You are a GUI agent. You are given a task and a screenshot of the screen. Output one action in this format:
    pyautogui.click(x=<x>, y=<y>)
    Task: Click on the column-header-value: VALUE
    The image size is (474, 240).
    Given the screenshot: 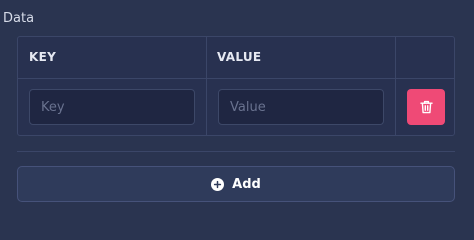 What is the action you would take?
    pyautogui.click(x=239, y=57)
    